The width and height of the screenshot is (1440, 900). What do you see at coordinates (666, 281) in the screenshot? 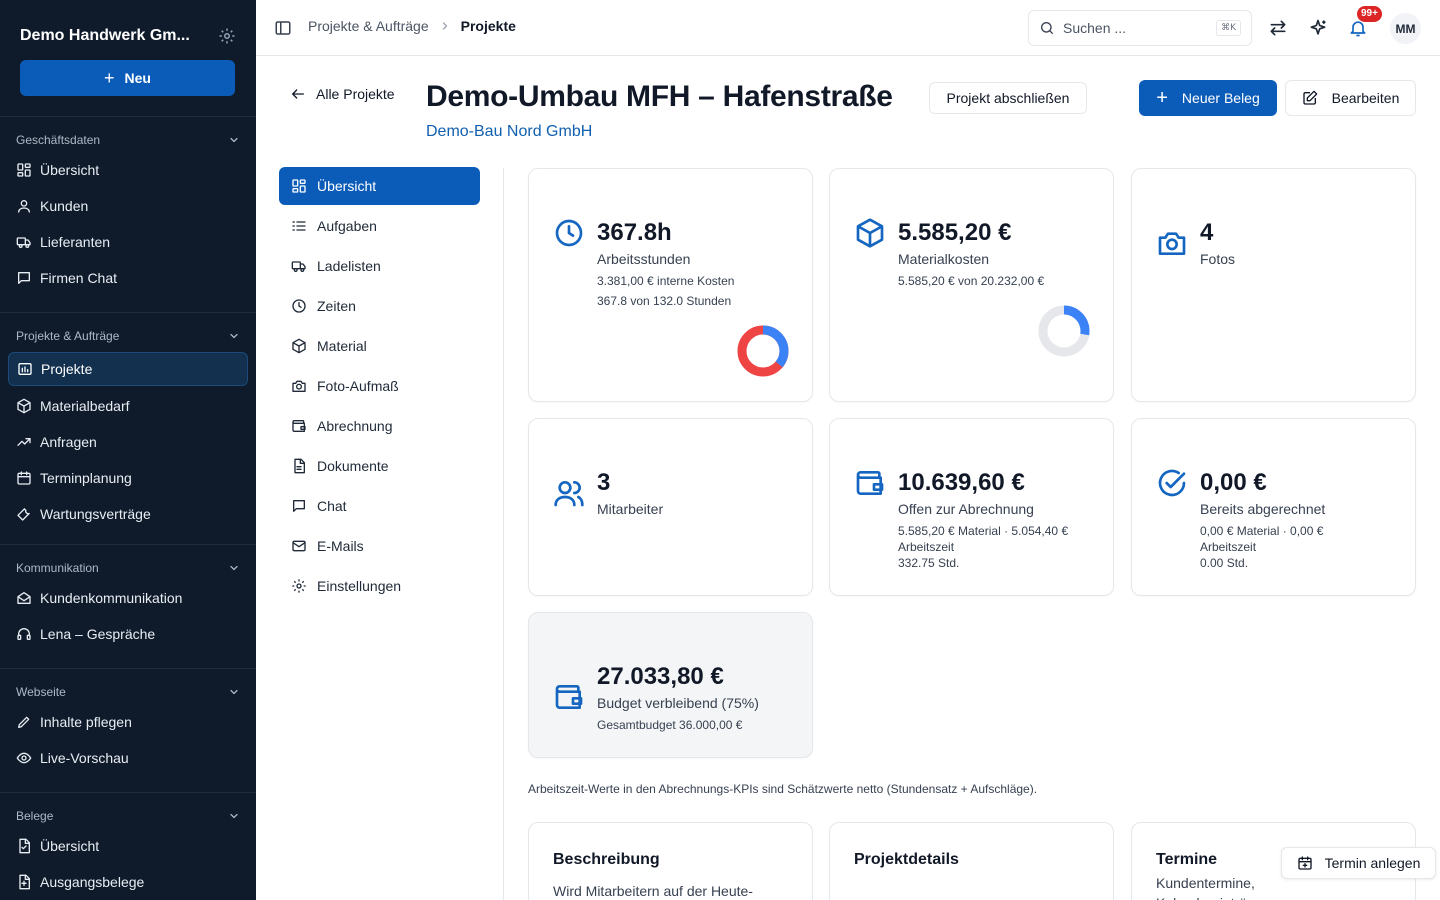
I see `kpi-sub: 3.381,00 € interne Kosten` at bounding box center [666, 281].